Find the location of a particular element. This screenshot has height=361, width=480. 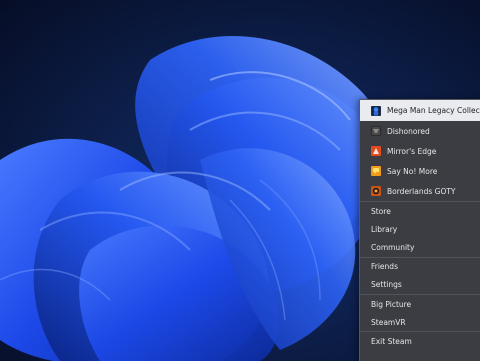

menu-item-big-picture: Big Picture is located at coordinates (420, 304).